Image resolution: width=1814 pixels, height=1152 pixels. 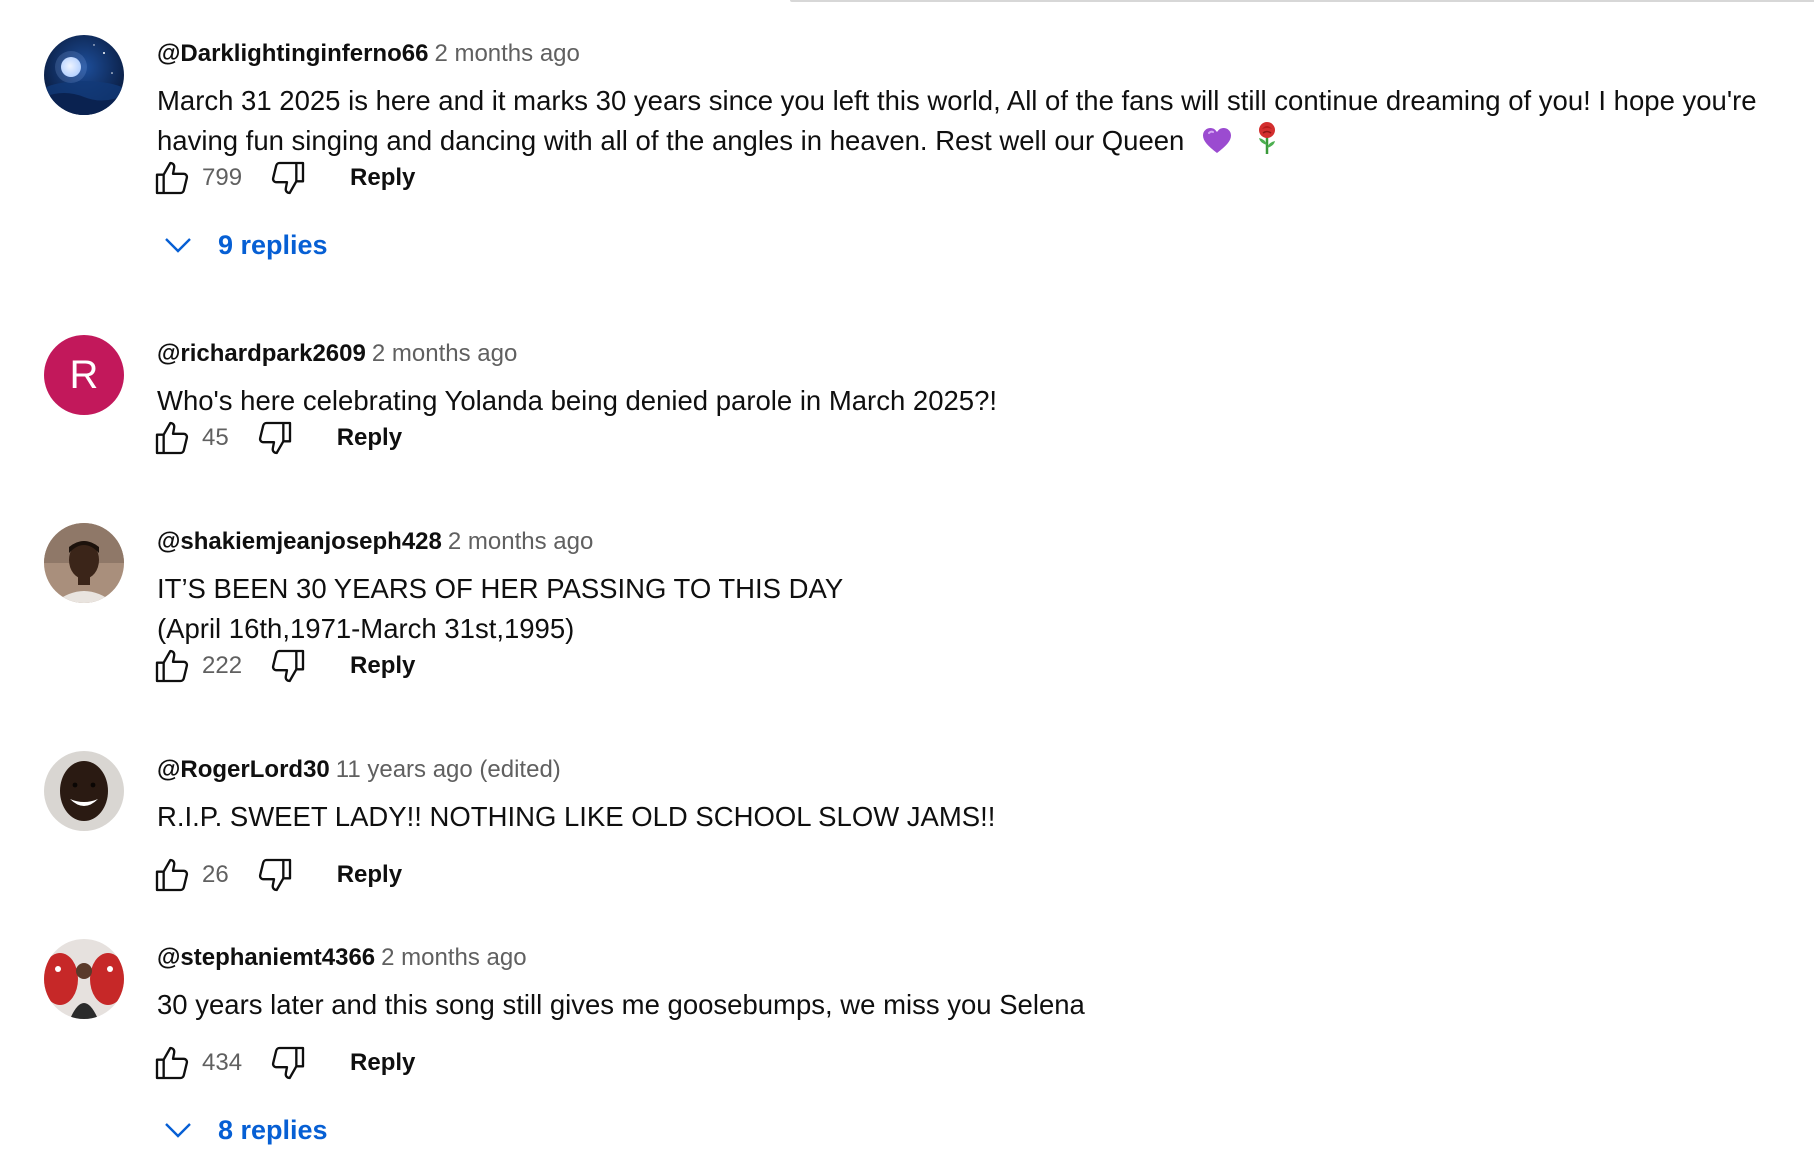 I want to click on page-top-edge, so click(x=1302, y=1).